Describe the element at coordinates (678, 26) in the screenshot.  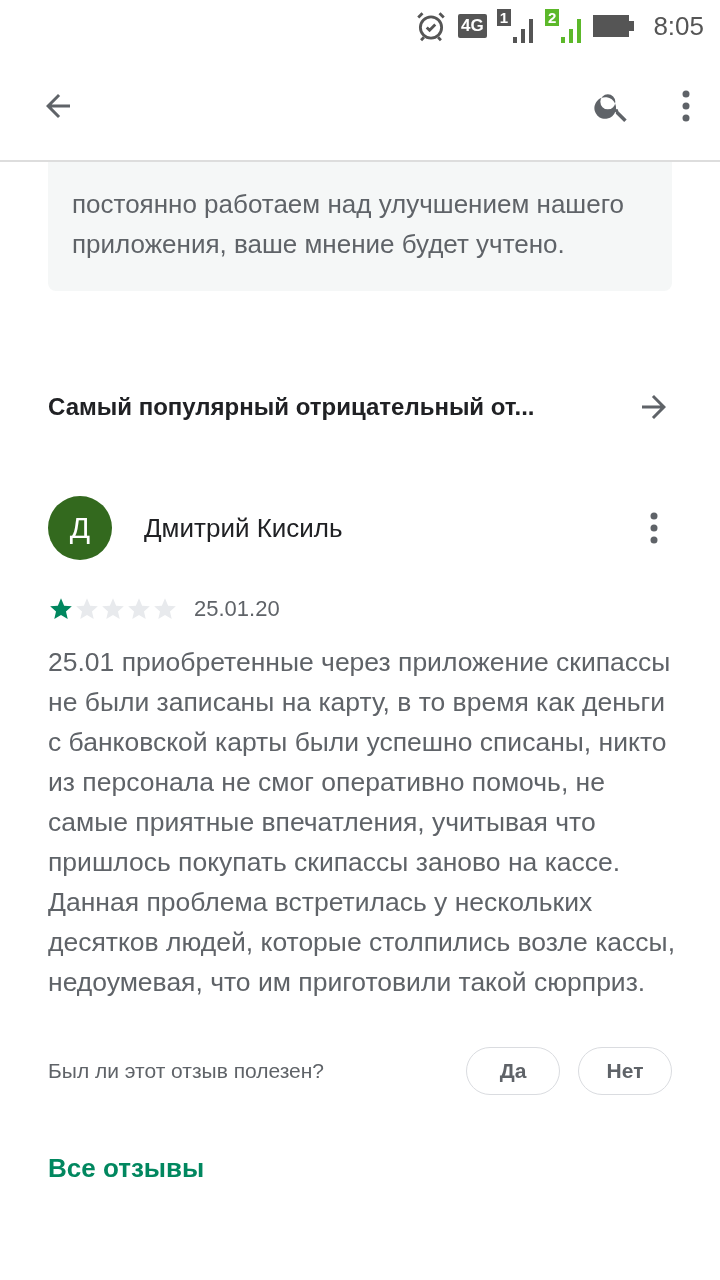
I see `clock-time: 8:05` at that location.